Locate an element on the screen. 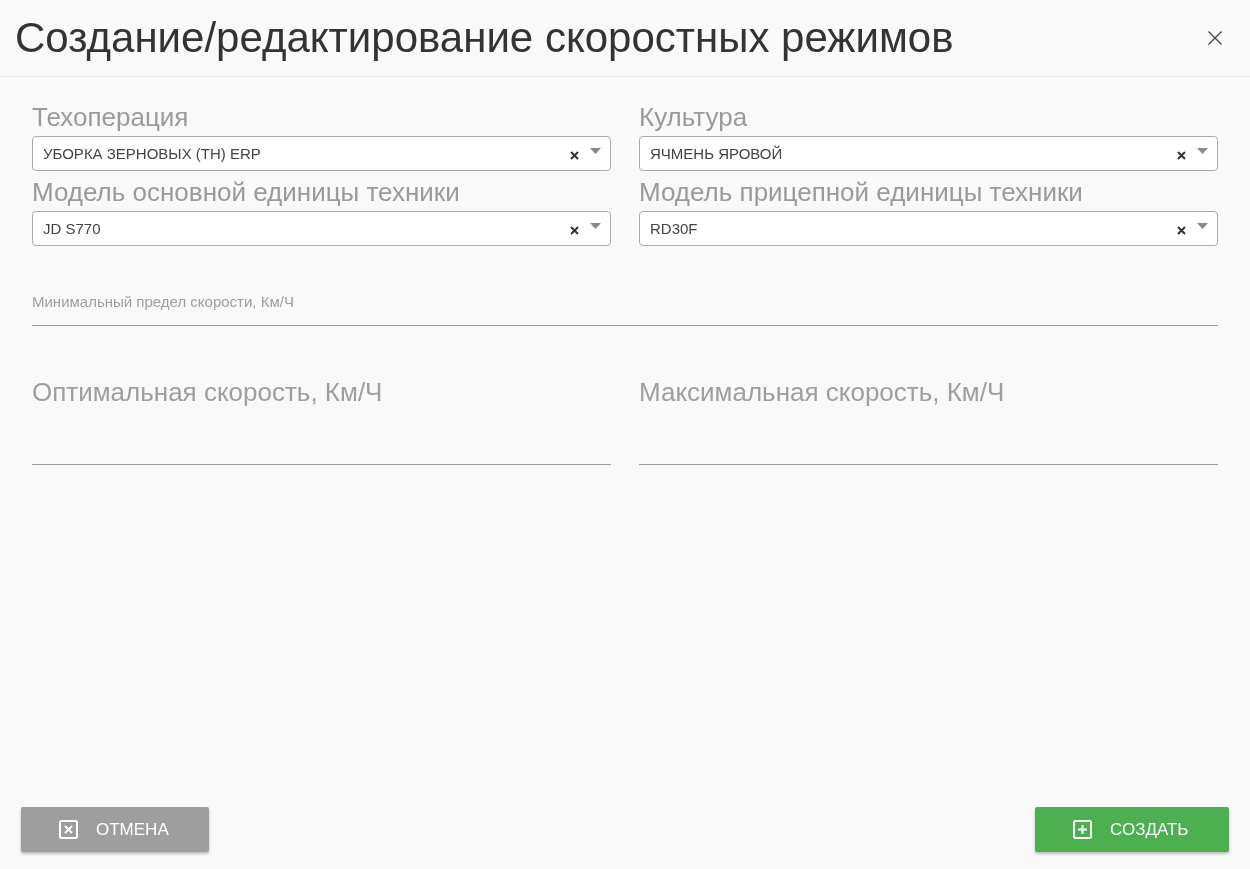 The image size is (1250, 869). field-label: Модель прицепной единицы техники is located at coordinates (861, 192).